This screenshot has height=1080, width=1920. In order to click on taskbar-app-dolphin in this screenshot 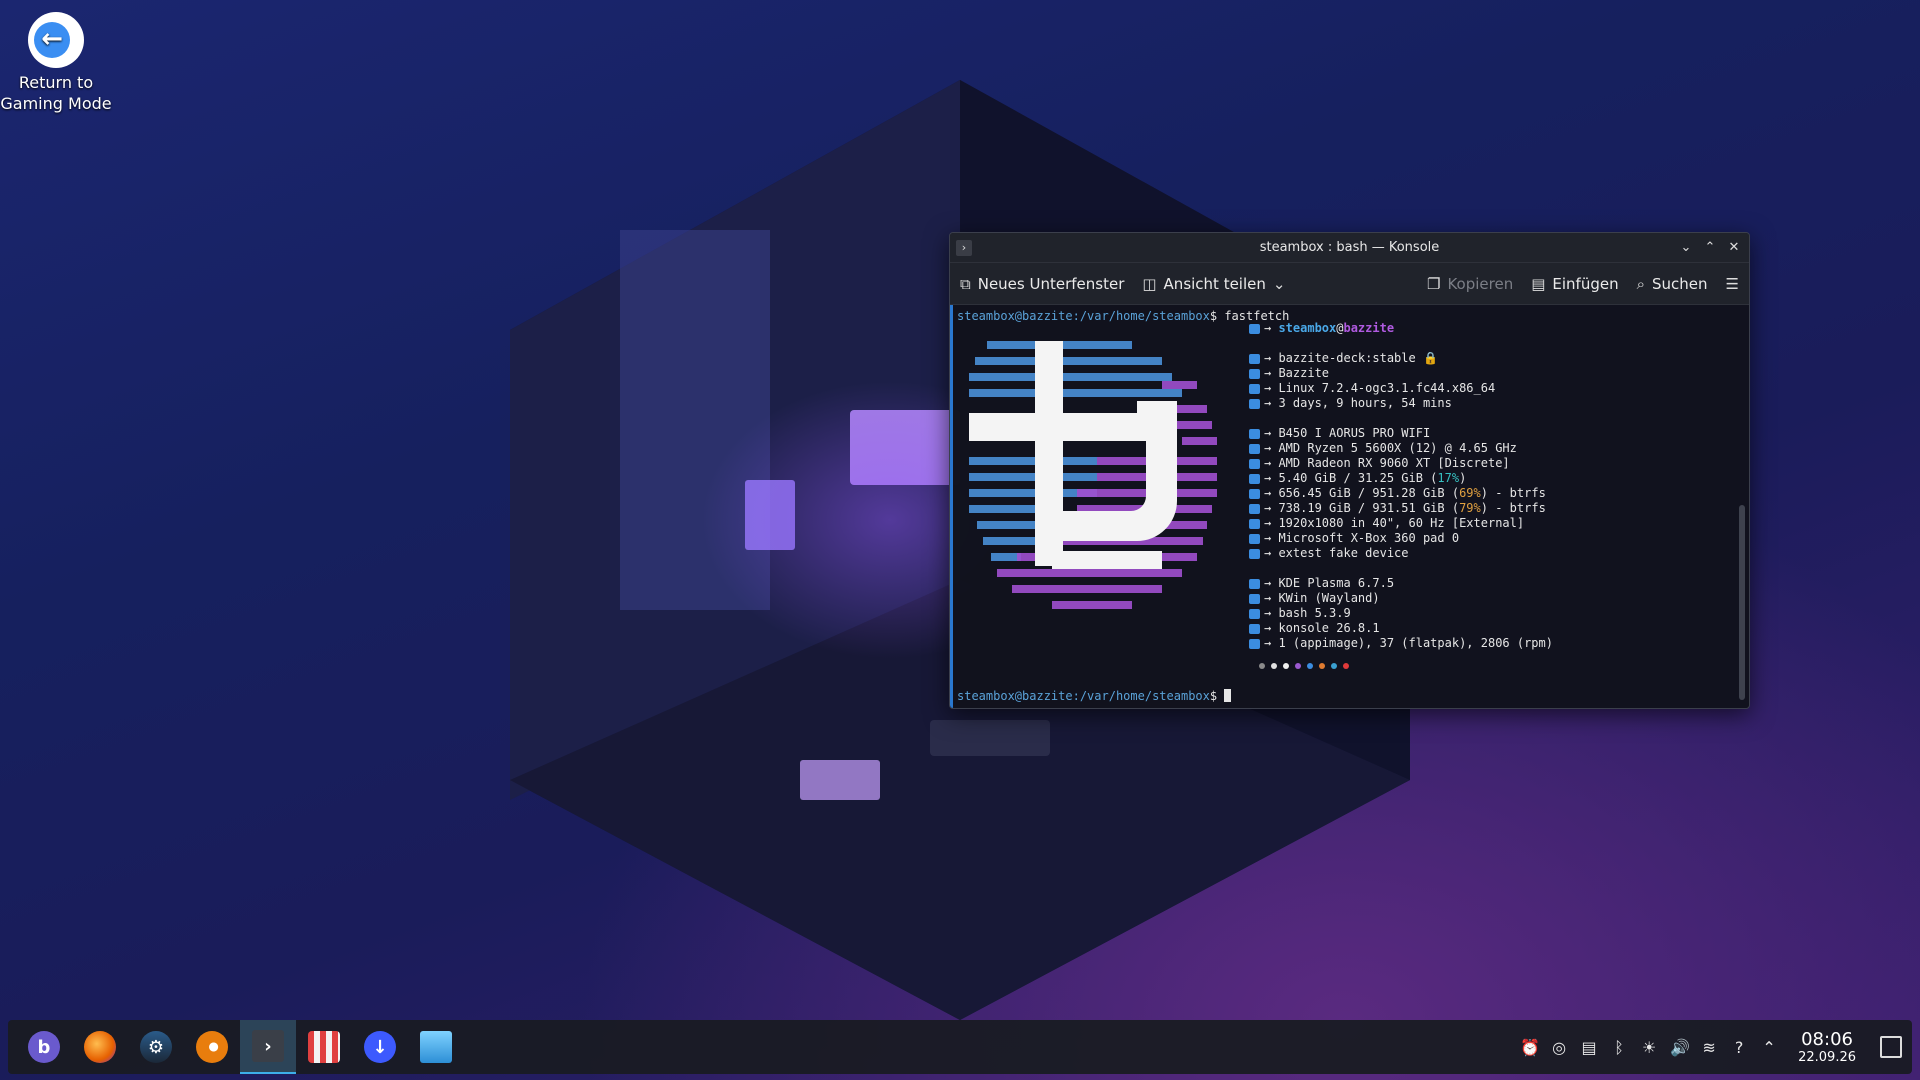, I will do `click(436, 1047)`.